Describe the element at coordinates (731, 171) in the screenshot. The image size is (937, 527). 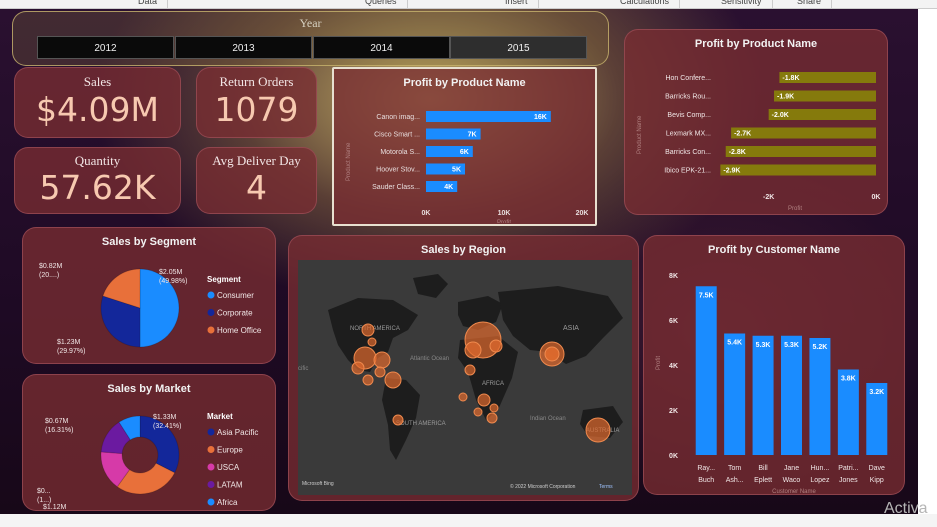
I see `data-label: -2.9K` at that location.